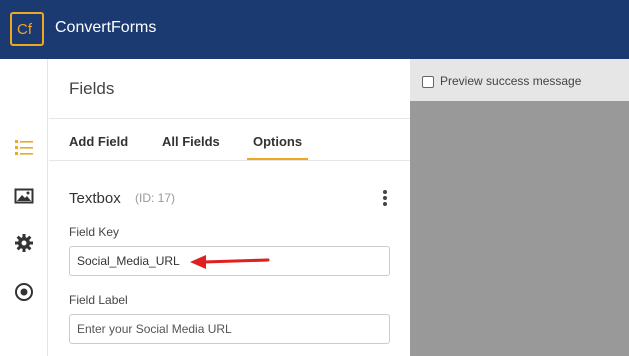 This screenshot has width=629, height=356. What do you see at coordinates (191, 141) in the screenshot?
I see `tab-all-fields: All Fields` at bounding box center [191, 141].